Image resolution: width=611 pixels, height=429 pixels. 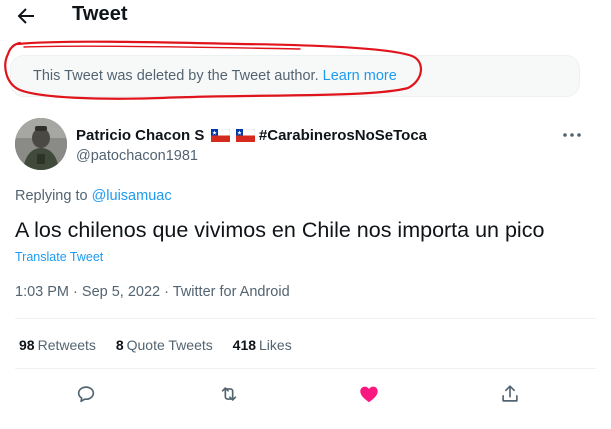 I want to click on quote-tweets-count: 8, so click(x=119, y=345).